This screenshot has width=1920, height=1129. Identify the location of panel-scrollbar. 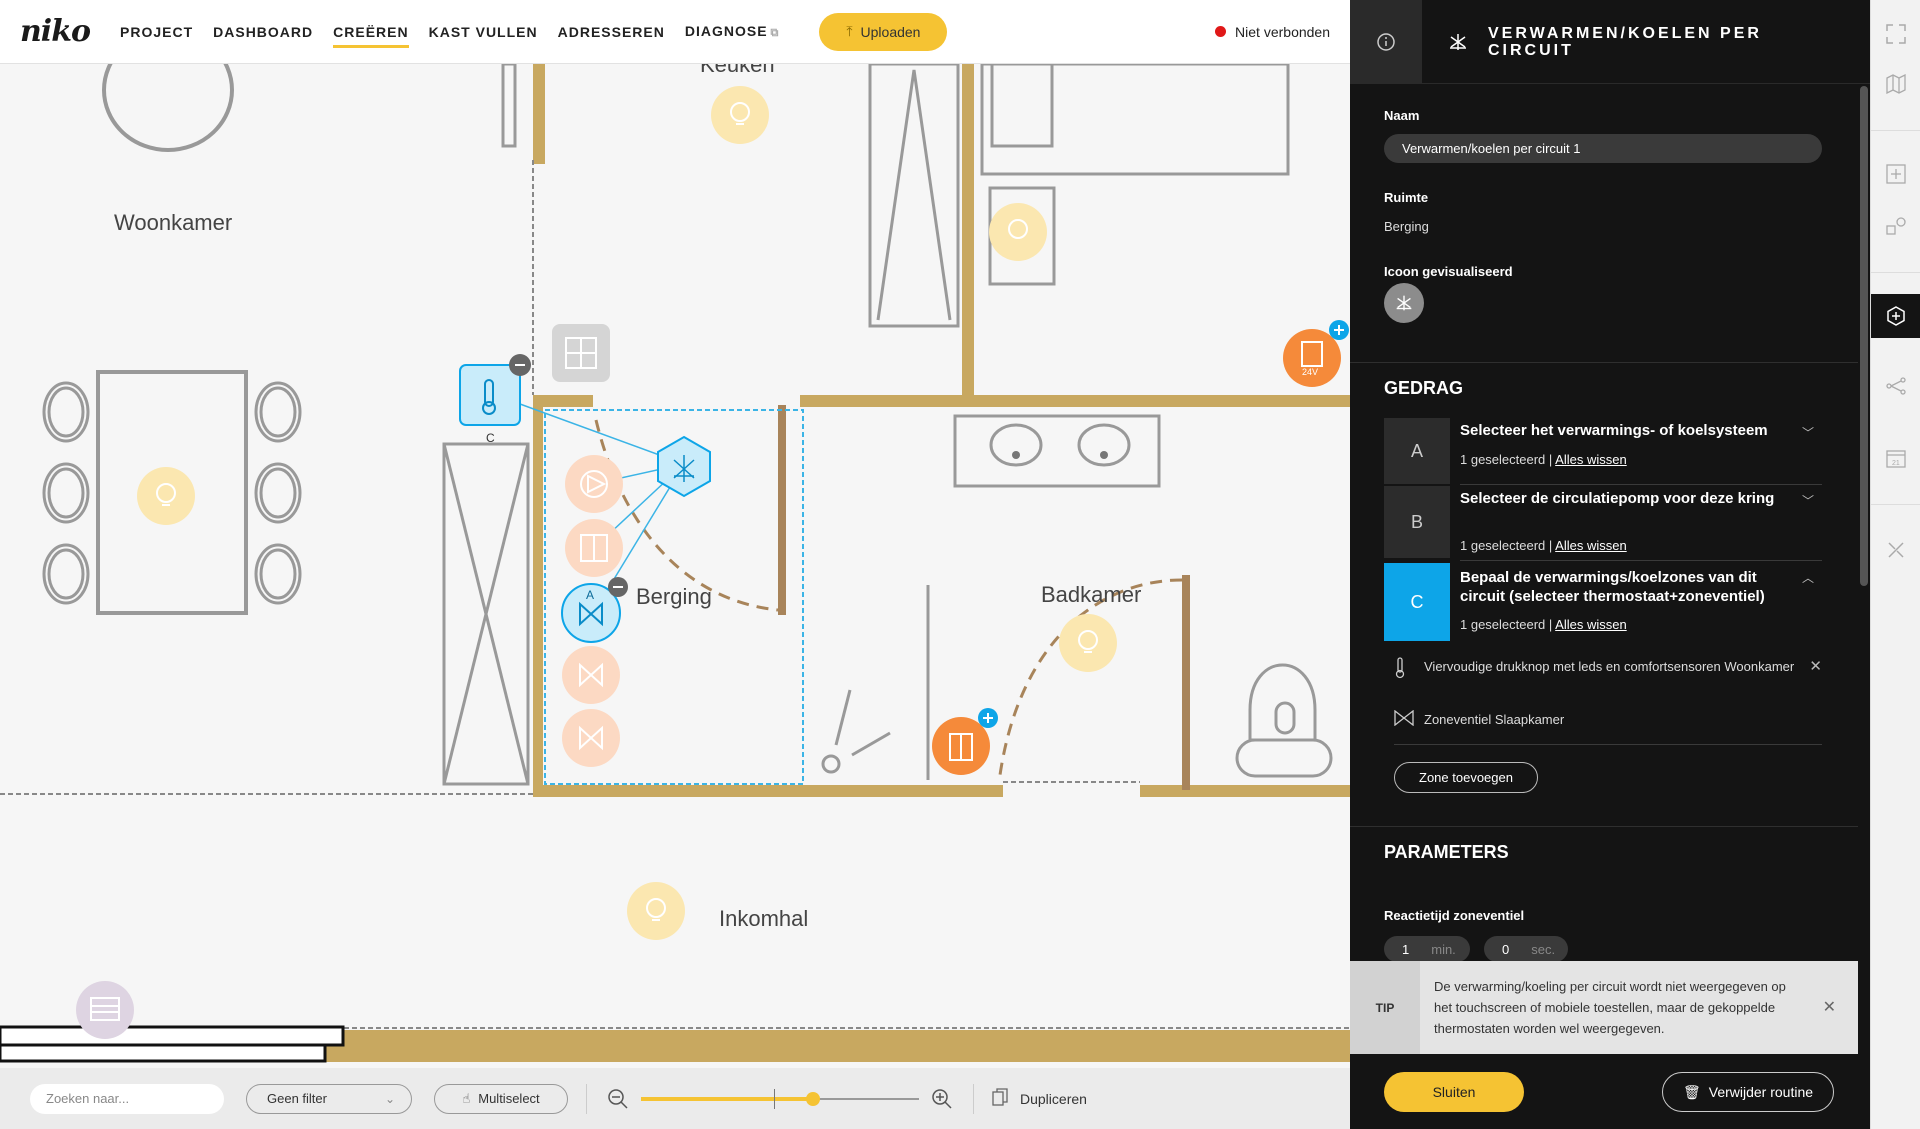
(1864, 336).